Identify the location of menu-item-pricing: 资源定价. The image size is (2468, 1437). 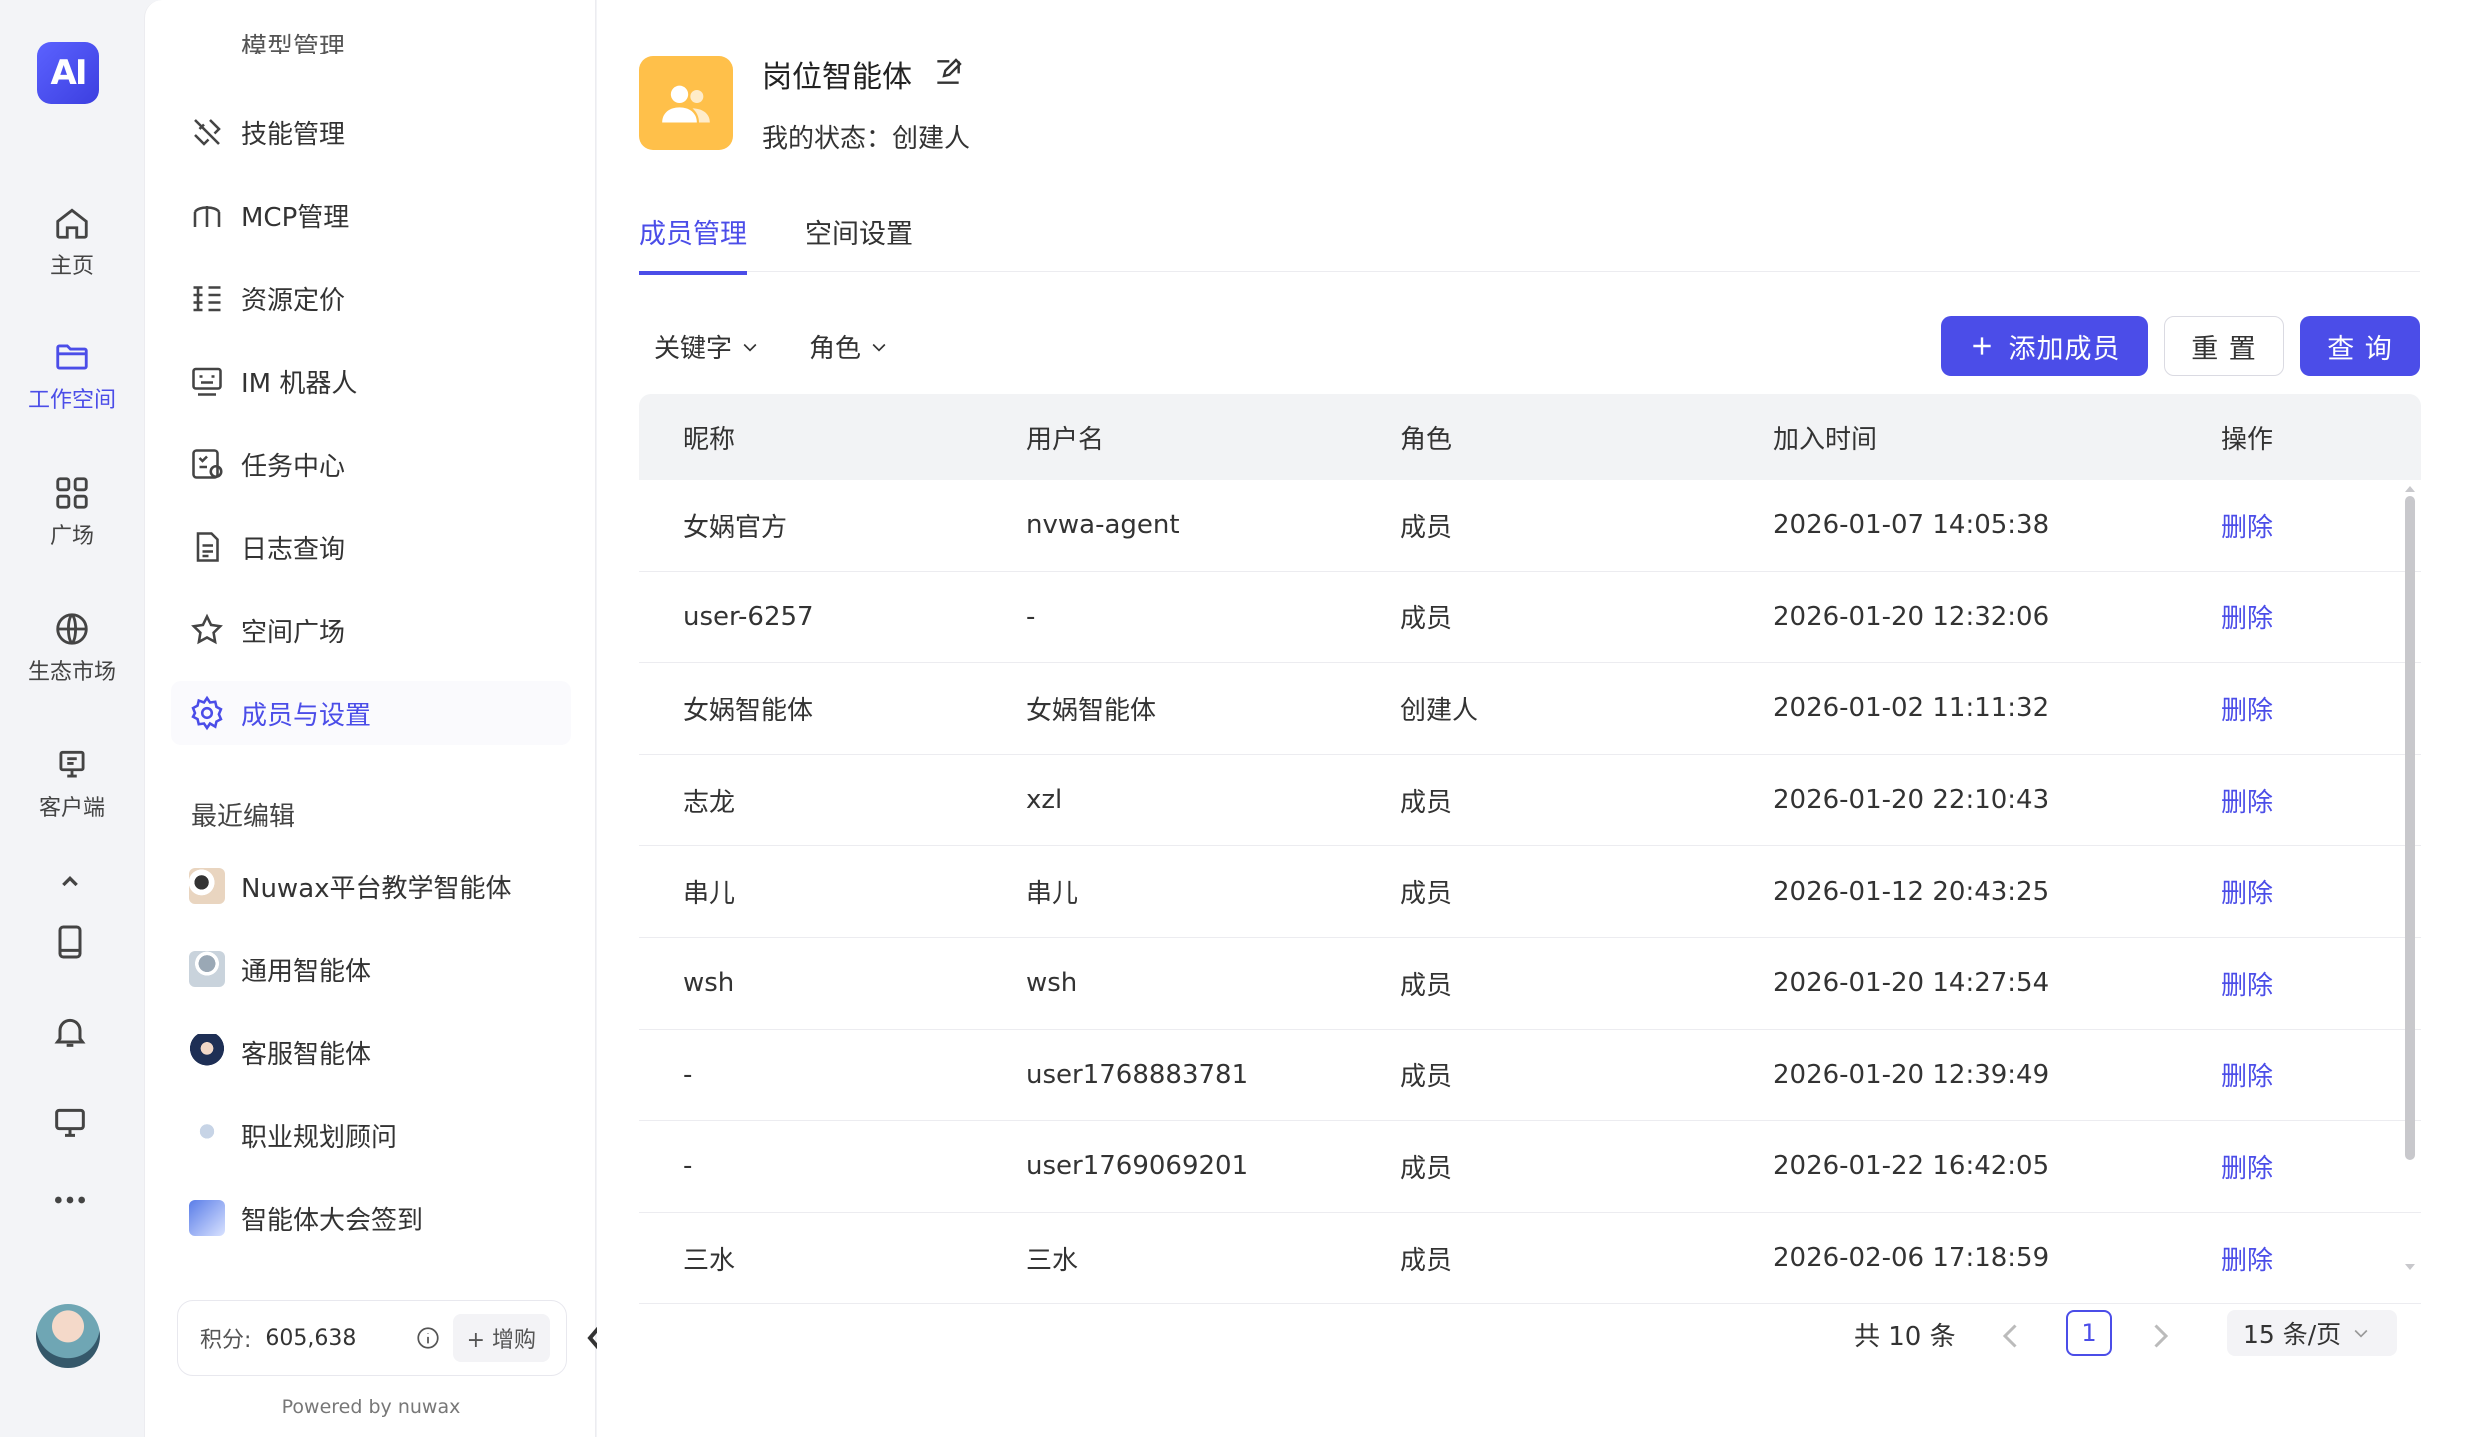
(371, 298).